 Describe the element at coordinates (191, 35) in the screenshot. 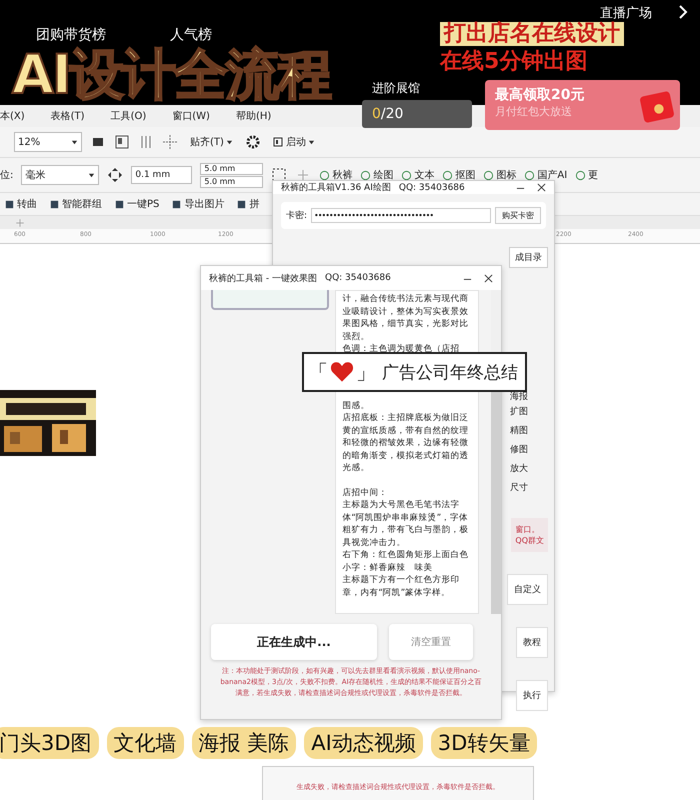

I see `ranking-link: 人气榜` at that location.